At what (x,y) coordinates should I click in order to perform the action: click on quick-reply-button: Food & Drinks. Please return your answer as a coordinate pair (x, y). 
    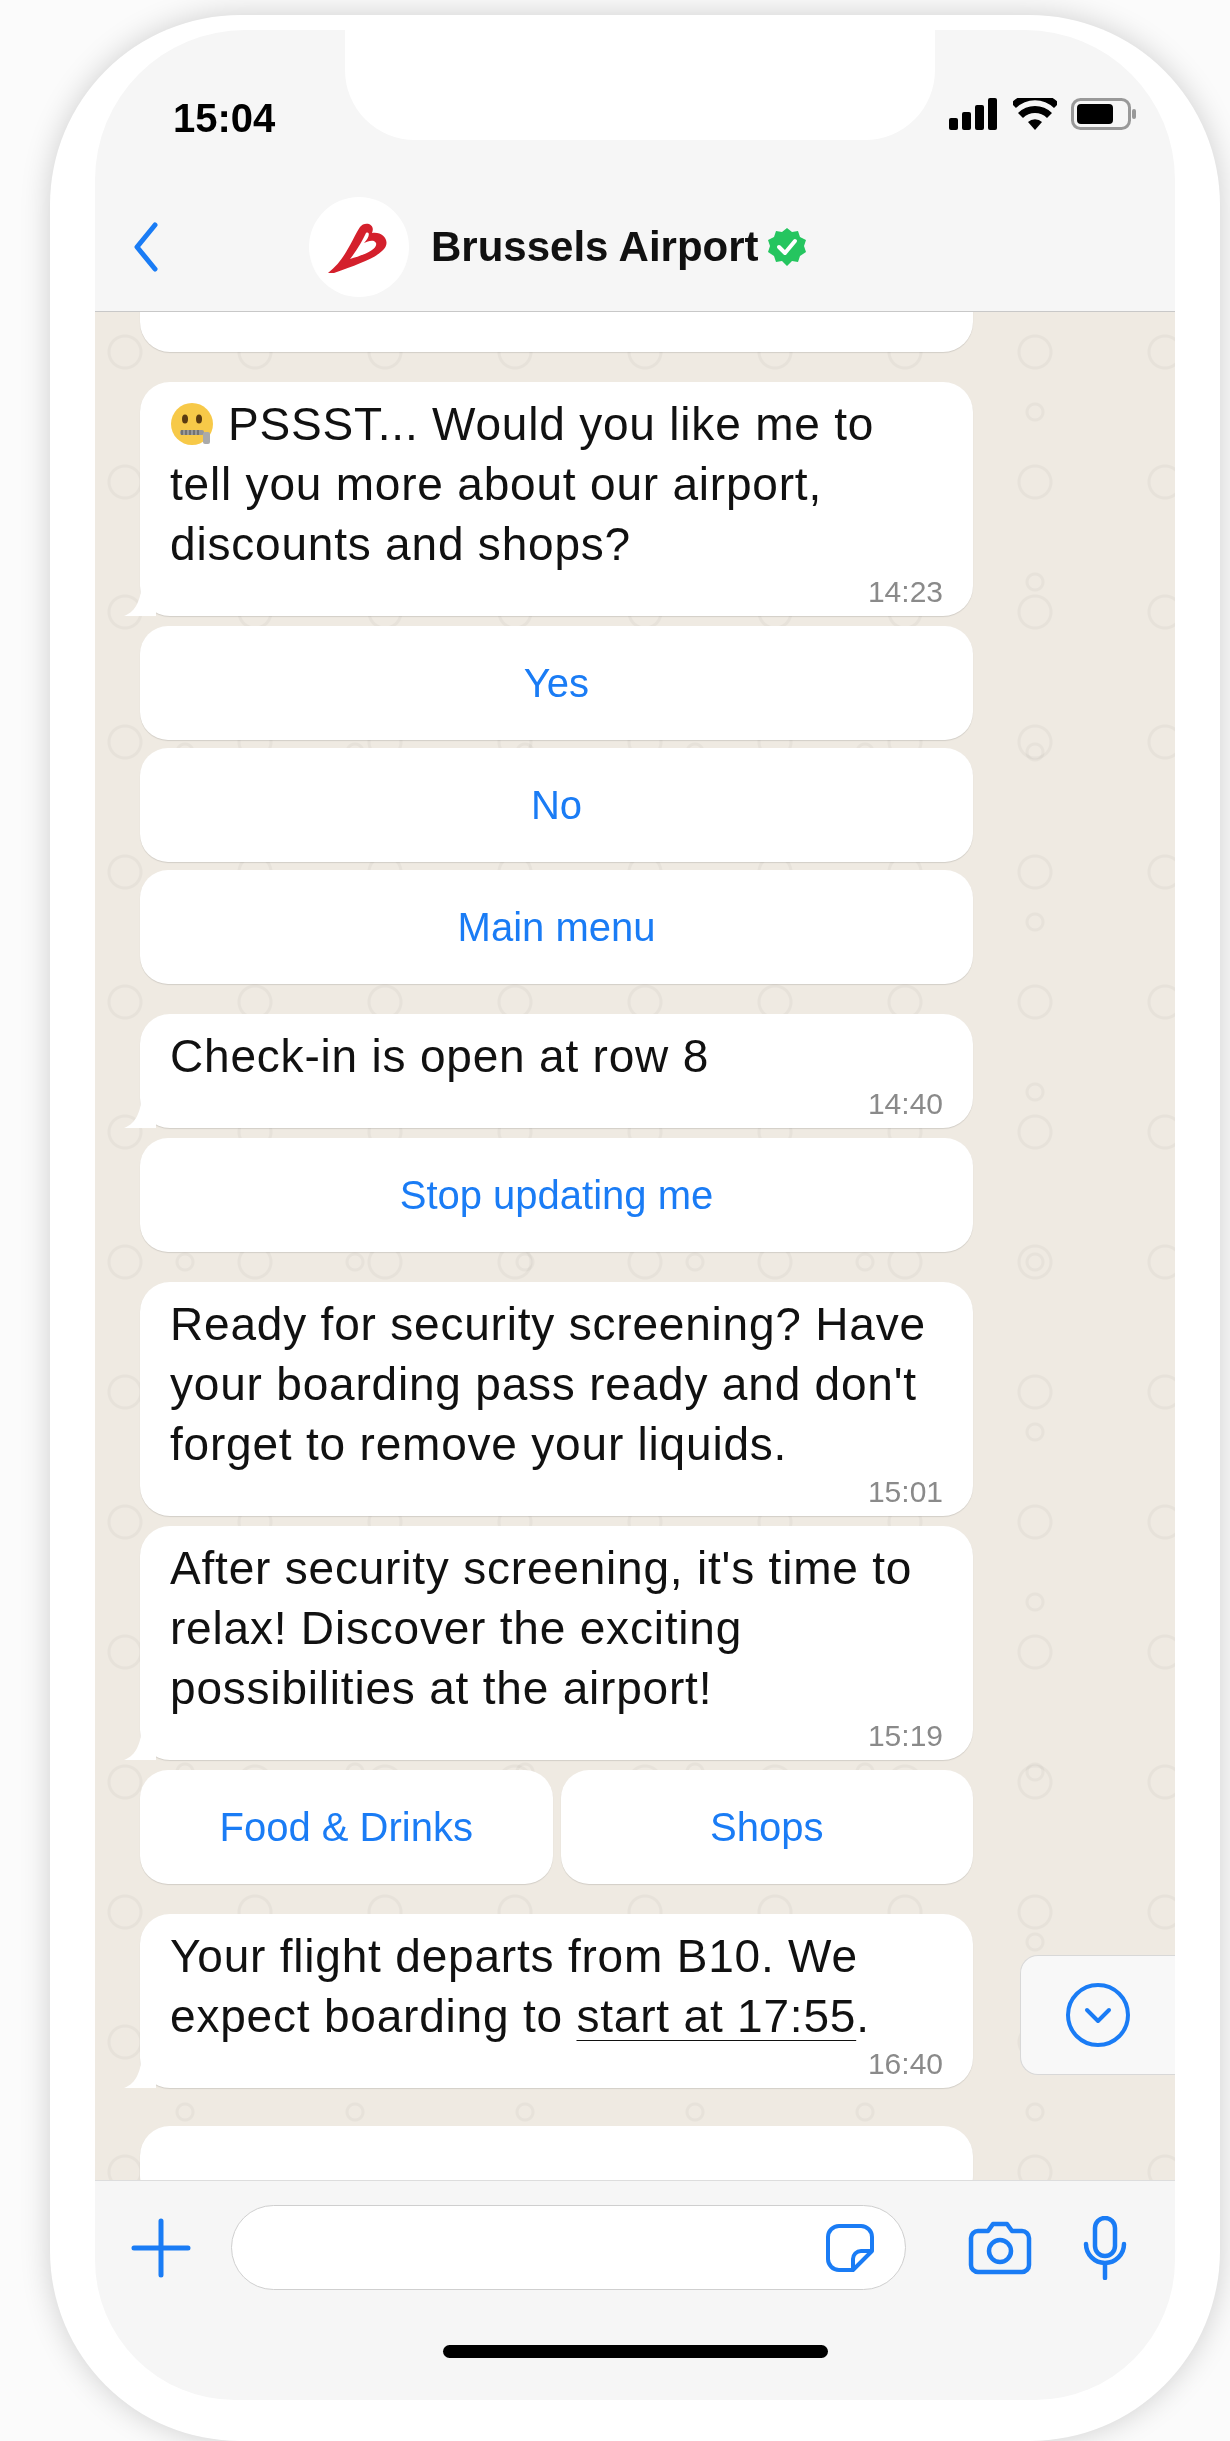
    Looking at the image, I should click on (346, 1827).